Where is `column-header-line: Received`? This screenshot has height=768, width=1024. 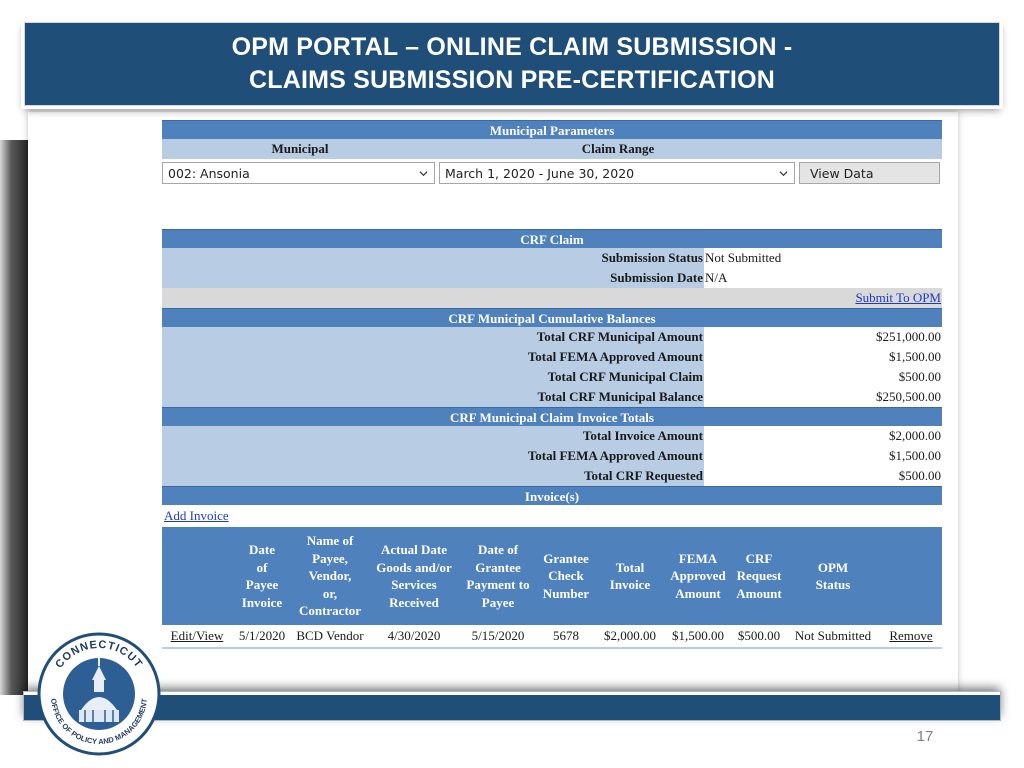 column-header-line: Received is located at coordinates (414, 602).